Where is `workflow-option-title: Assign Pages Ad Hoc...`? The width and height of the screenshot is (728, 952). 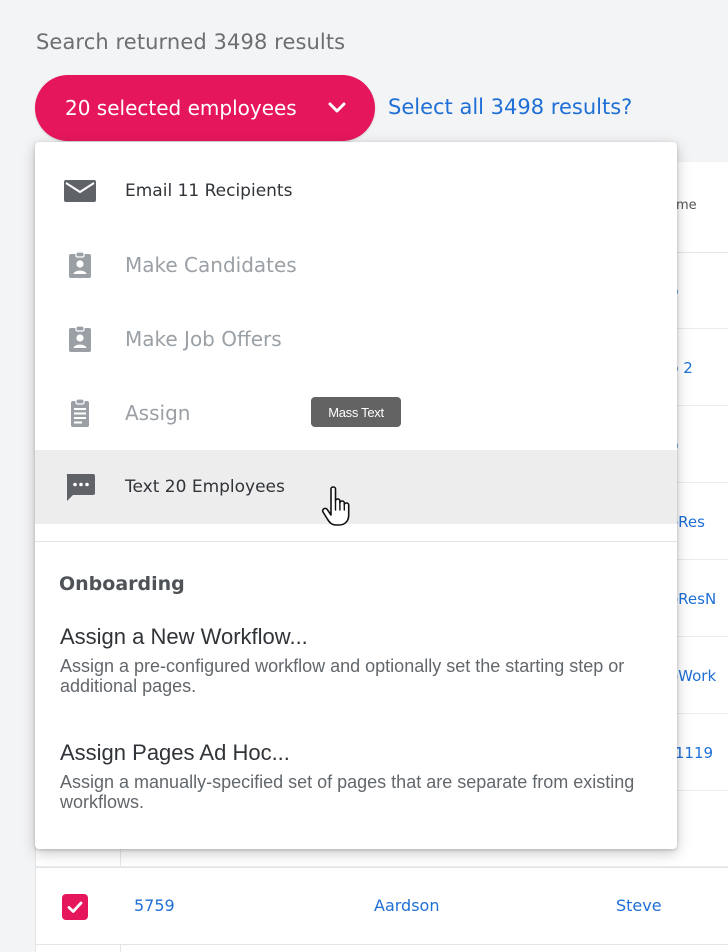
workflow-option-title: Assign Pages Ad Hoc... is located at coordinates (175, 752).